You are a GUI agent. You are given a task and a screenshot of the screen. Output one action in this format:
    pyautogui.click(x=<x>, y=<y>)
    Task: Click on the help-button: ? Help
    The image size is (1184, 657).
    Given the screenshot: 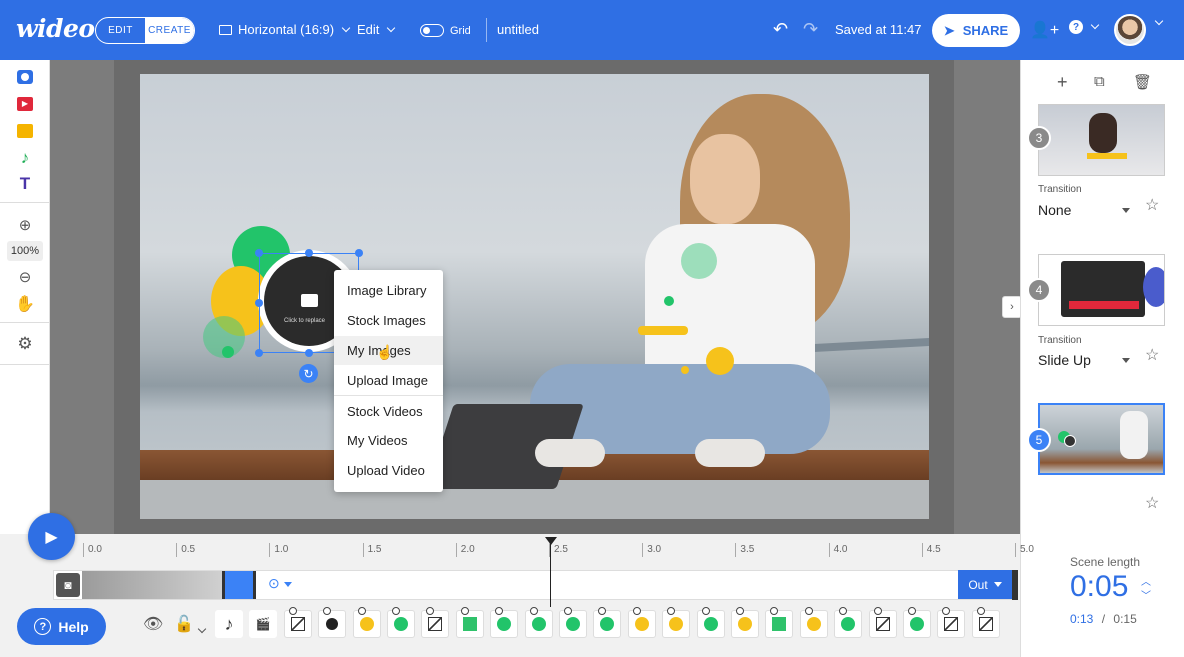 What is the action you would take?
    pyautogui.click(x=61, y=626)
    